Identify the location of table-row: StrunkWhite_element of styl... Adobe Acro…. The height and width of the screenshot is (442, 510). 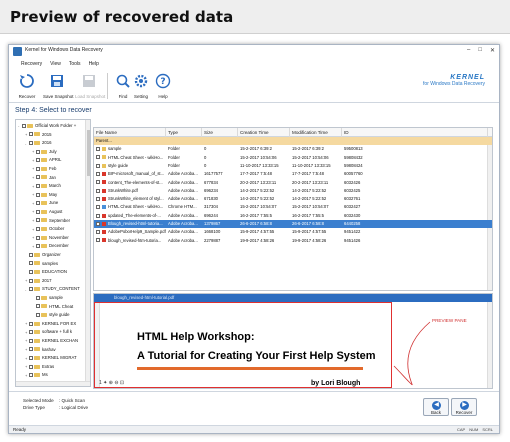
(293, 199).